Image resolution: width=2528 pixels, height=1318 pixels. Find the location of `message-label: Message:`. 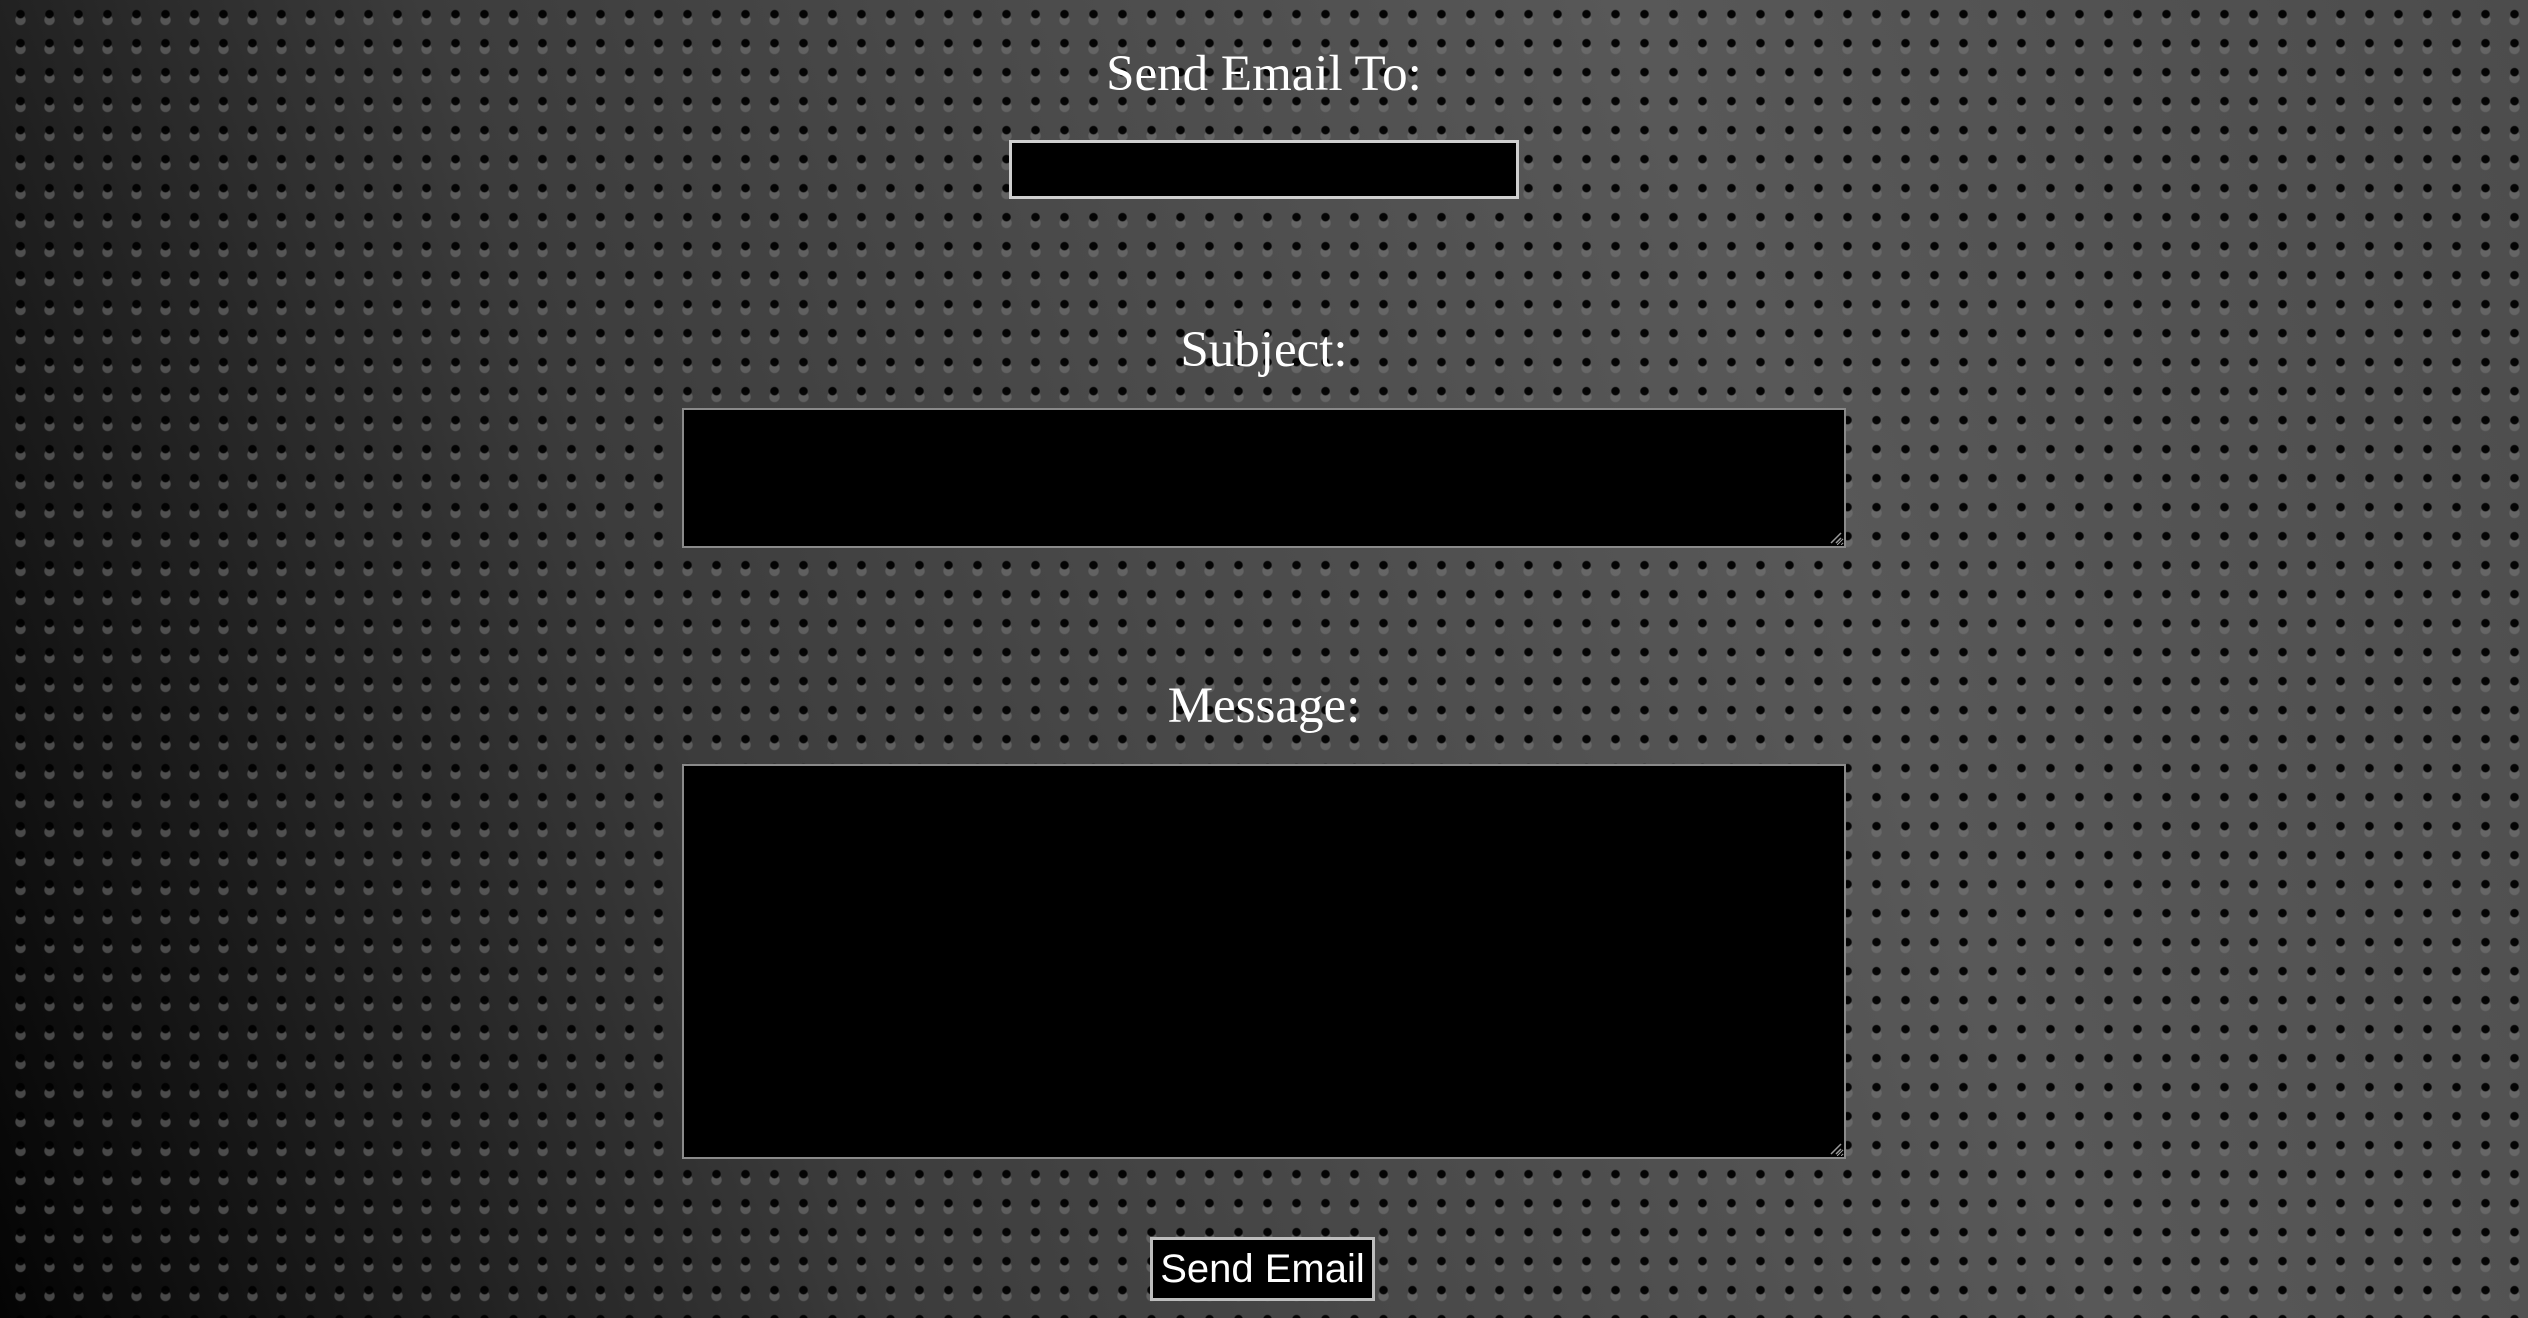

message-label: Message: is located at coordinates (1264, 706).